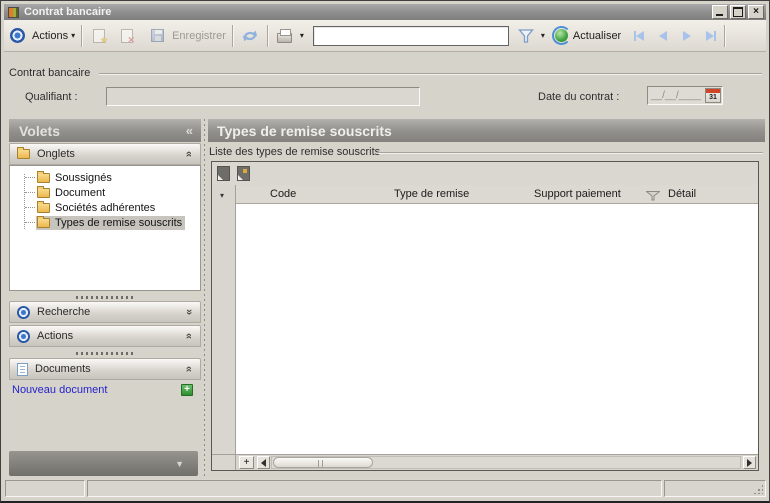 This screenshot has width=770, height=503. I want to click on print-icon, so click(285, 36).